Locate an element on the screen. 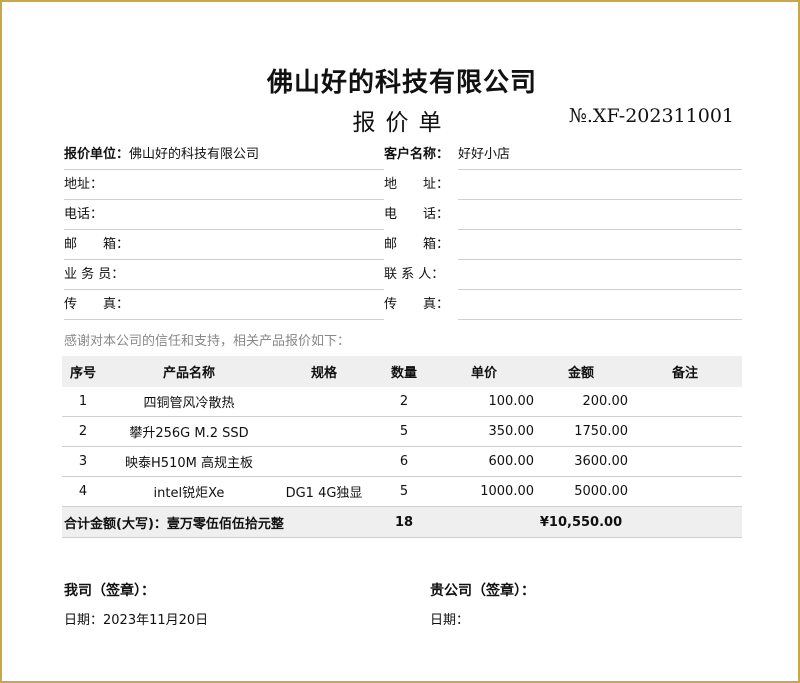  customer-name-value: 好好小店 is located at coordinates (600, 155).